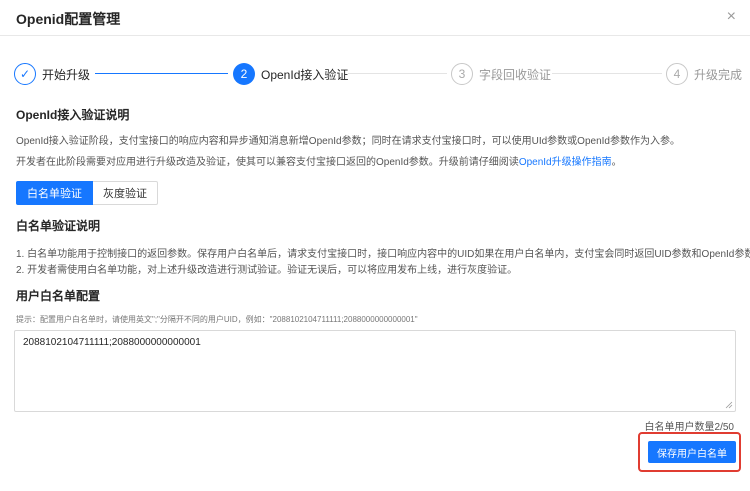  What do you see at coordinates (305, 74) in the screenshot?
I see `step-label: OpenId接入验证` at bounding box center [305, 74].